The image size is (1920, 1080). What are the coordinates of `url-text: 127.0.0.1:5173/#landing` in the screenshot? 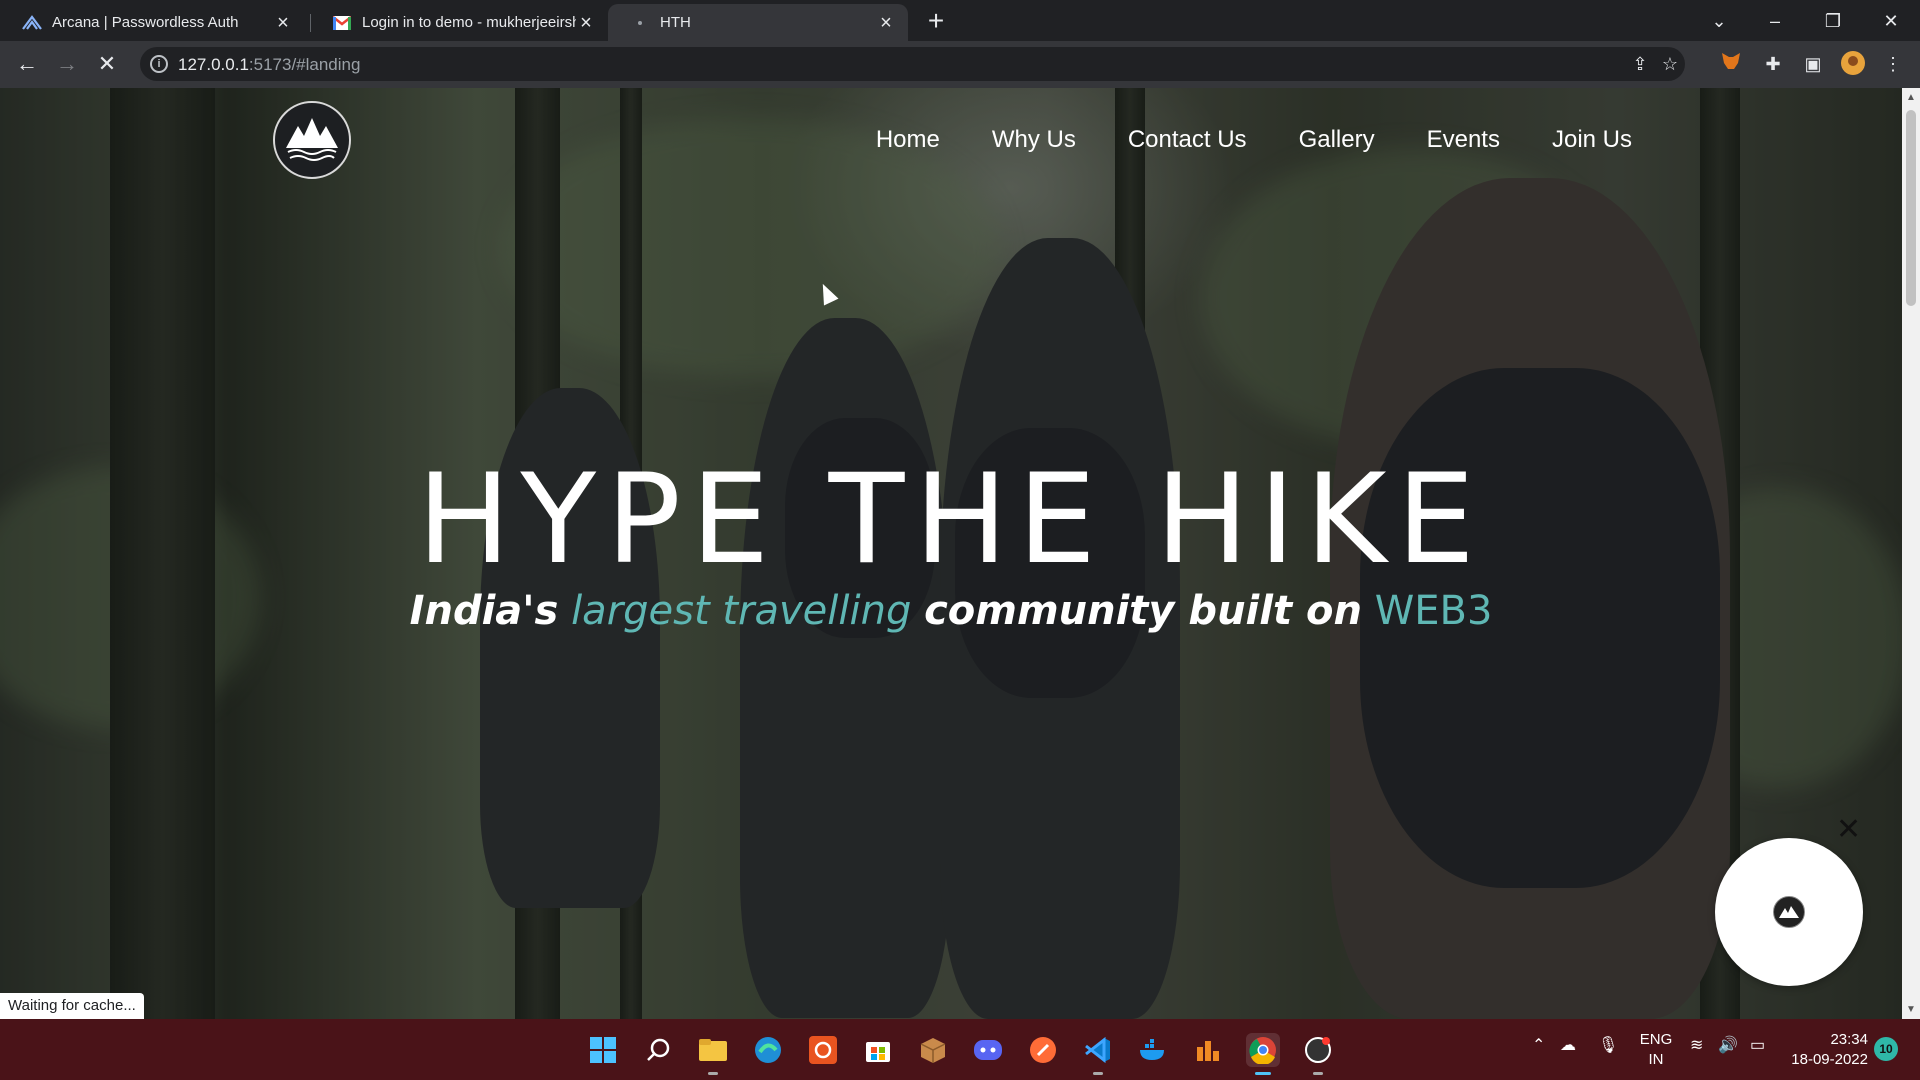 It's located at (269, 65).